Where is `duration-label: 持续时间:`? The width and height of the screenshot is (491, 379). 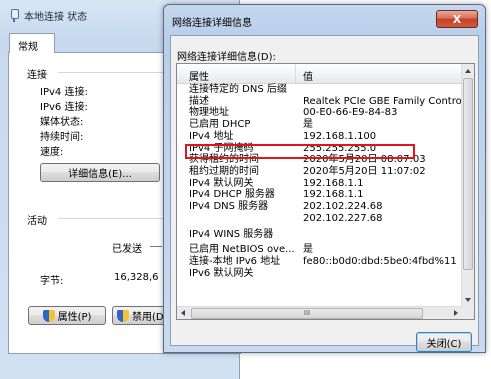 duration-label: 持续时间: is located at coordinates (62, 137).